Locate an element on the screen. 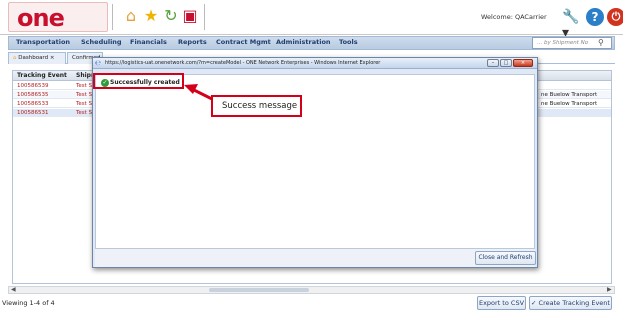 This screenshot has height=324, width=623. nav-tools: Tools is located at coordinates (348, 42).